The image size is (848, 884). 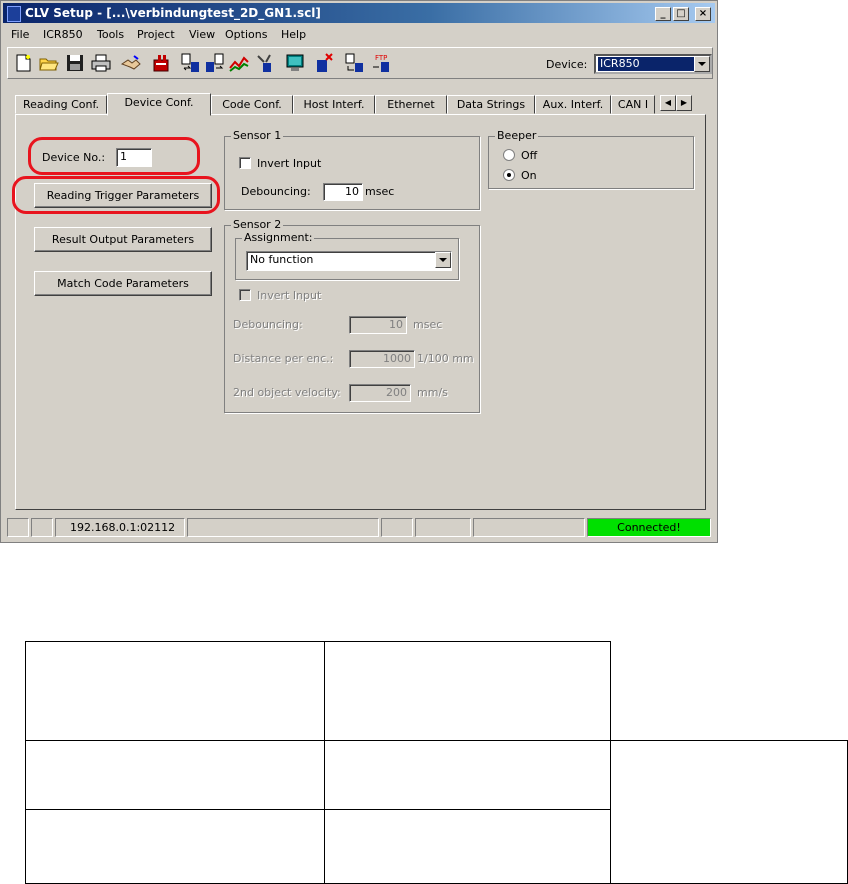 What do you see at coordinates (646, 64) in the screenshot?
I see `device-select-value: ICR850` at bounding box center [646, 64].